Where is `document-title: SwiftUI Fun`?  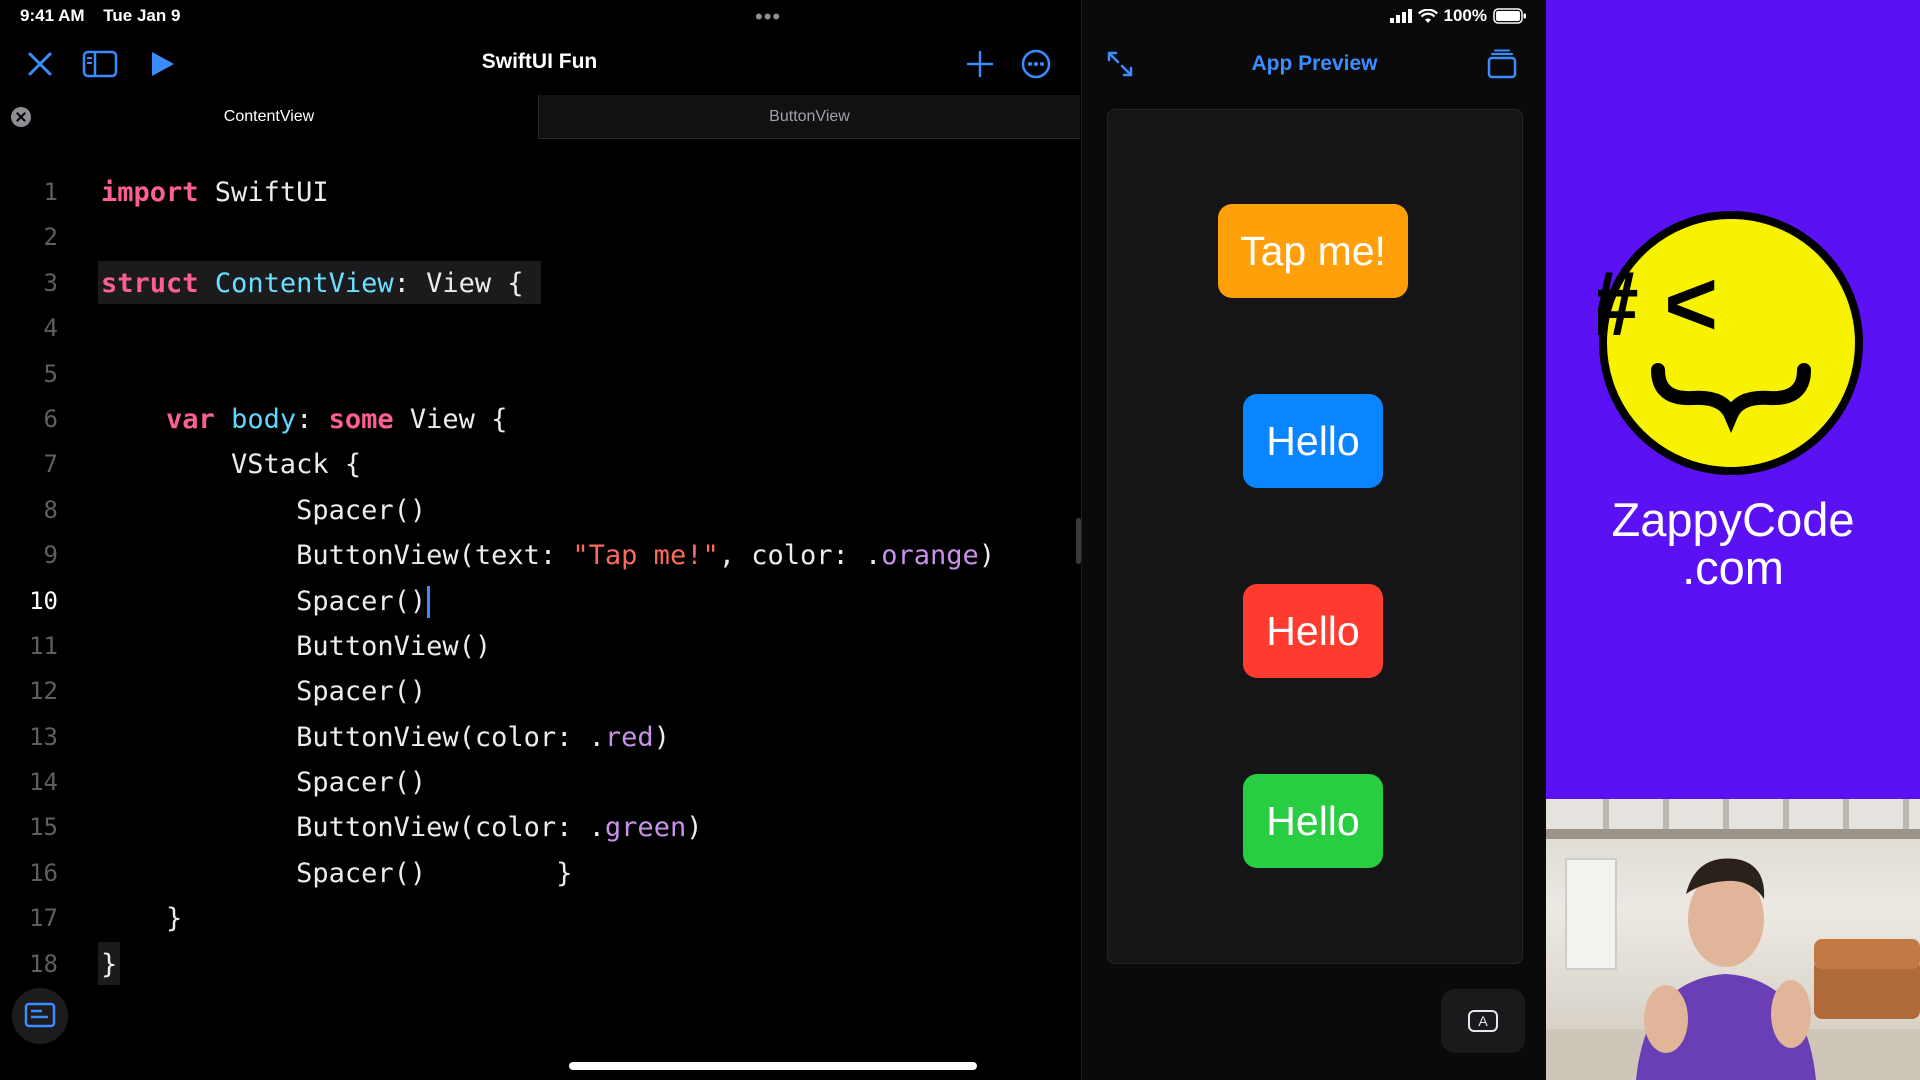 document-title: SwiftUI Fun is located at coordinates (539, 61).